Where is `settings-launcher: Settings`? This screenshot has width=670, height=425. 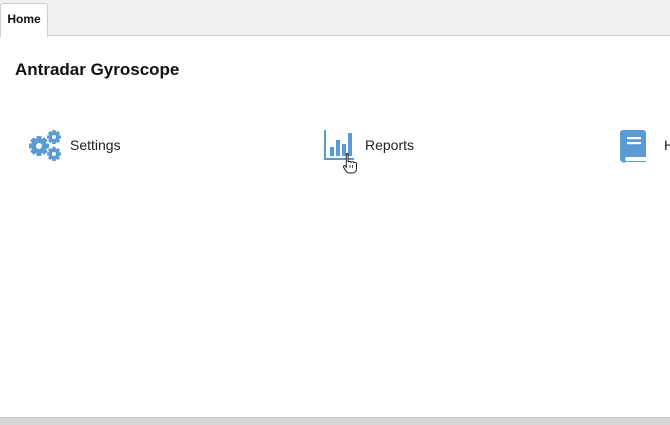 settings-launcher: Settings is located at coordinates (74, 145).